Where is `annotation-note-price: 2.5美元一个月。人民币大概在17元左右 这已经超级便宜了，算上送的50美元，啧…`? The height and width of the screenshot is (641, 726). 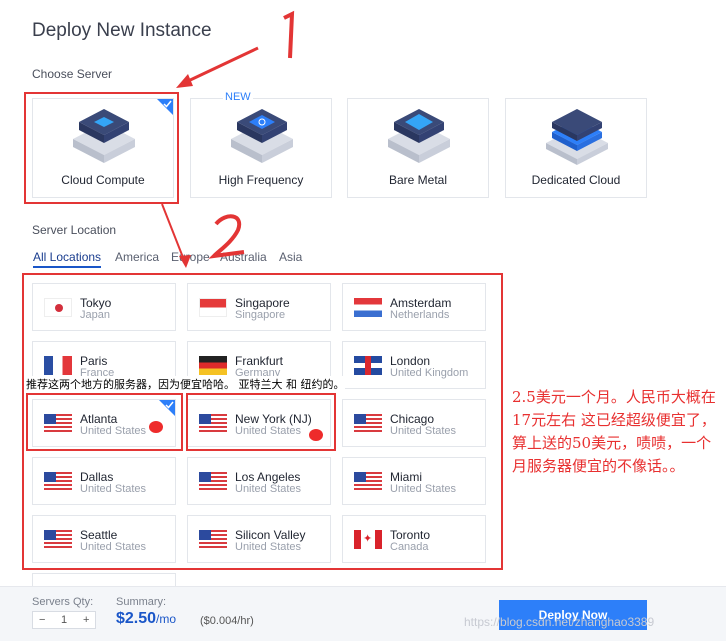 annotation-note-price: 2.5美元一个月。人民币大概在17元左右 这已经超级便宜了，算上送的50美元，啧… is located at coordinates (614, 431).